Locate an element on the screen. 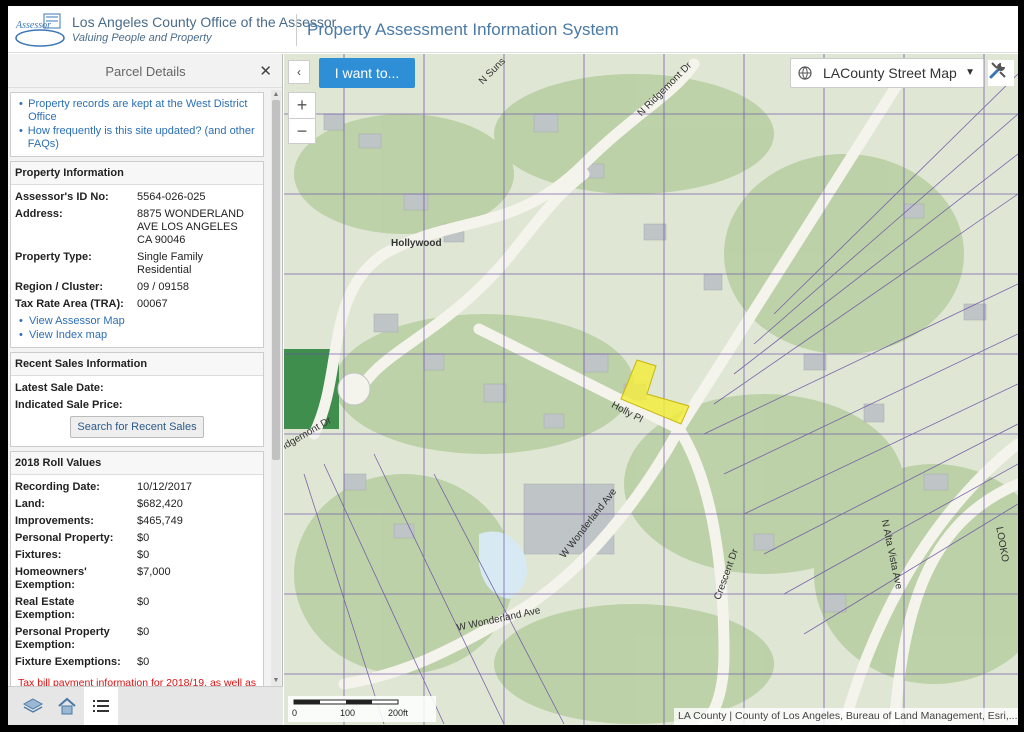 The width and height of the screenshot is (1024, 732). info-row: Region / Cluster: 09 / 09158 is located at coordinates (137, 287).